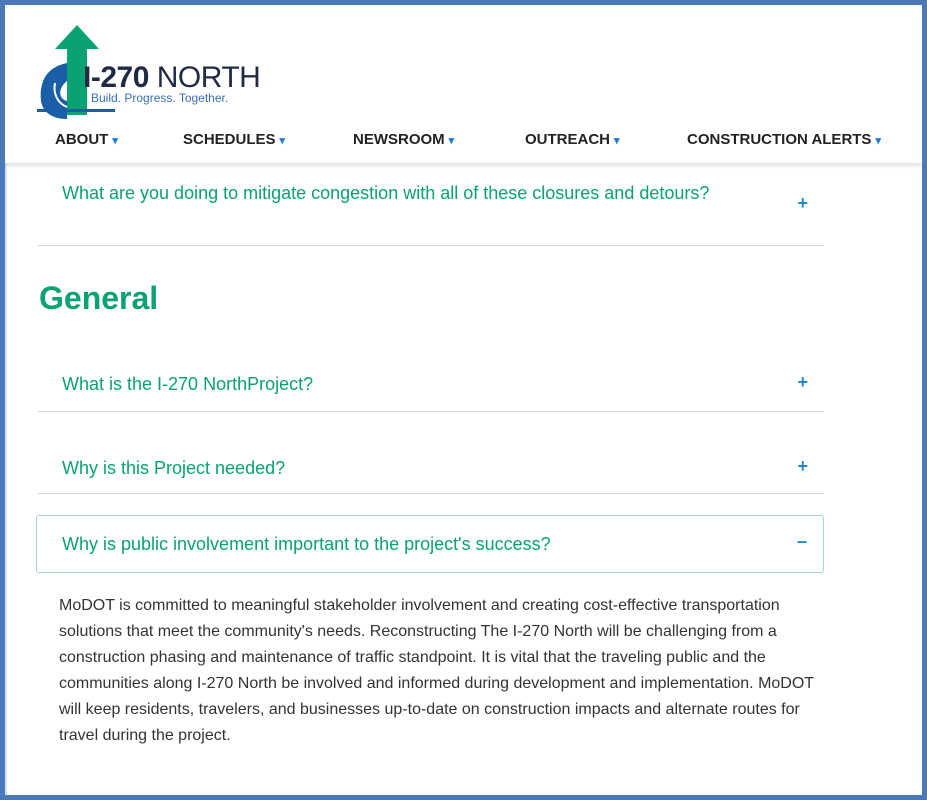 This screenshot has width=927, height=800. Describe the element at coordinates (802, 541) in the screenshot. I see `collapse-minus-icon: –` at that location.